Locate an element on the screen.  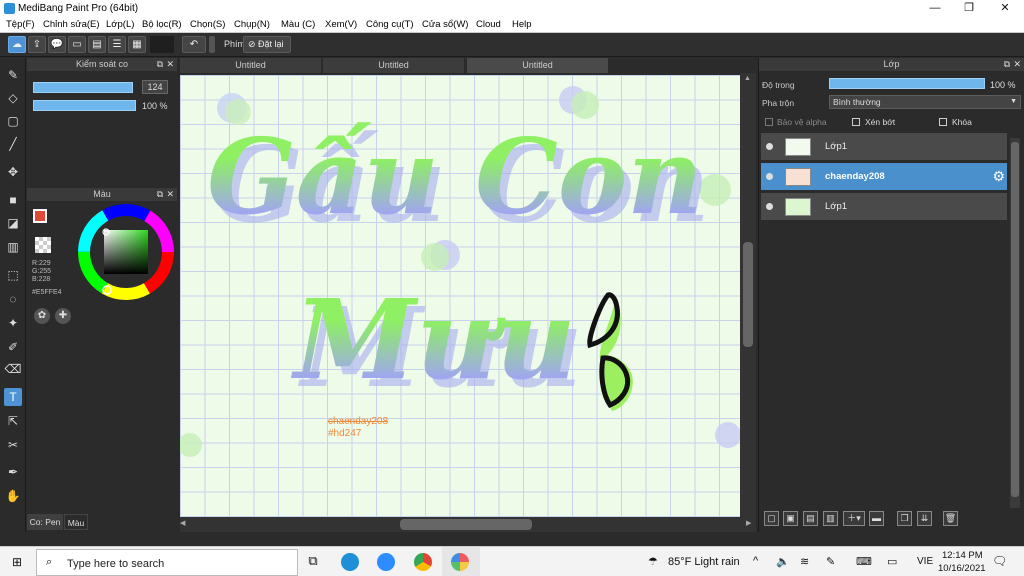
delete-layer-icon: 🗑 is located at coordinates (950, 518).